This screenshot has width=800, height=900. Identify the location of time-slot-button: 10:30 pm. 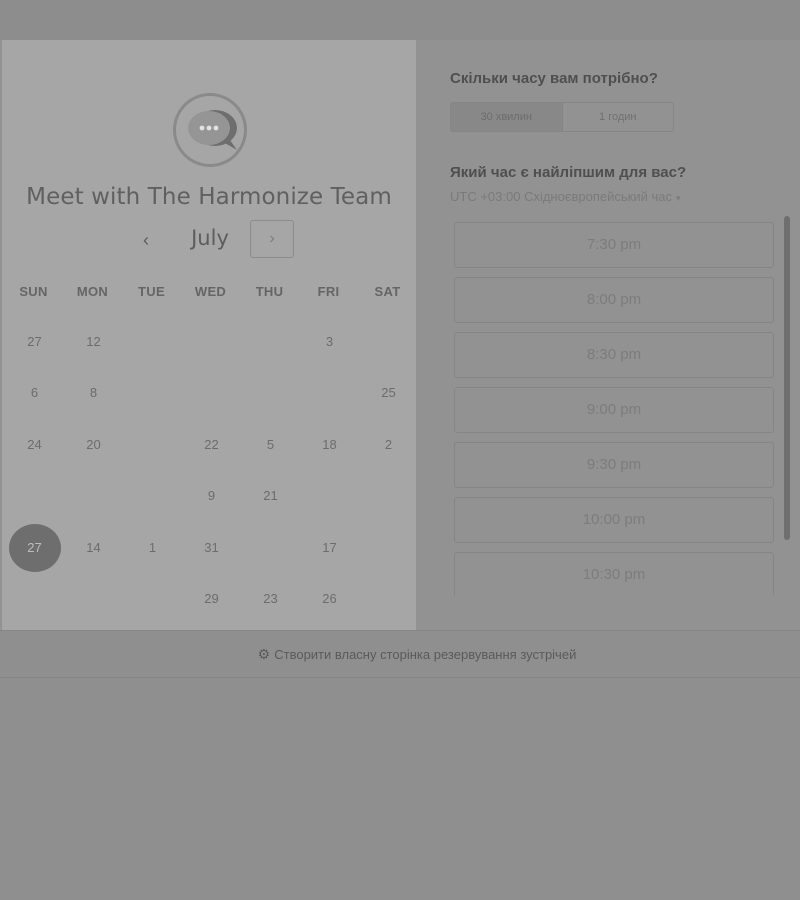
(614, 574).